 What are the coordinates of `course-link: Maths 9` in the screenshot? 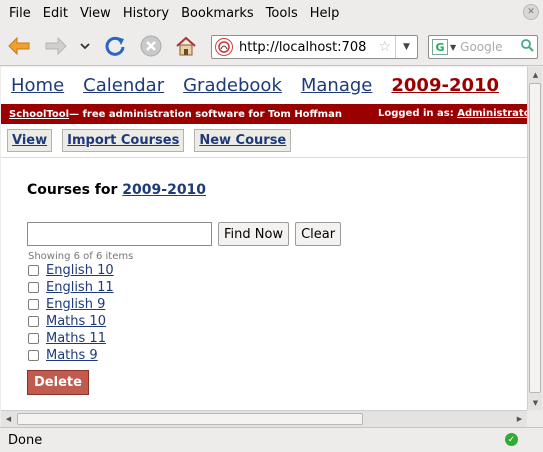 It's located at (72, 355).